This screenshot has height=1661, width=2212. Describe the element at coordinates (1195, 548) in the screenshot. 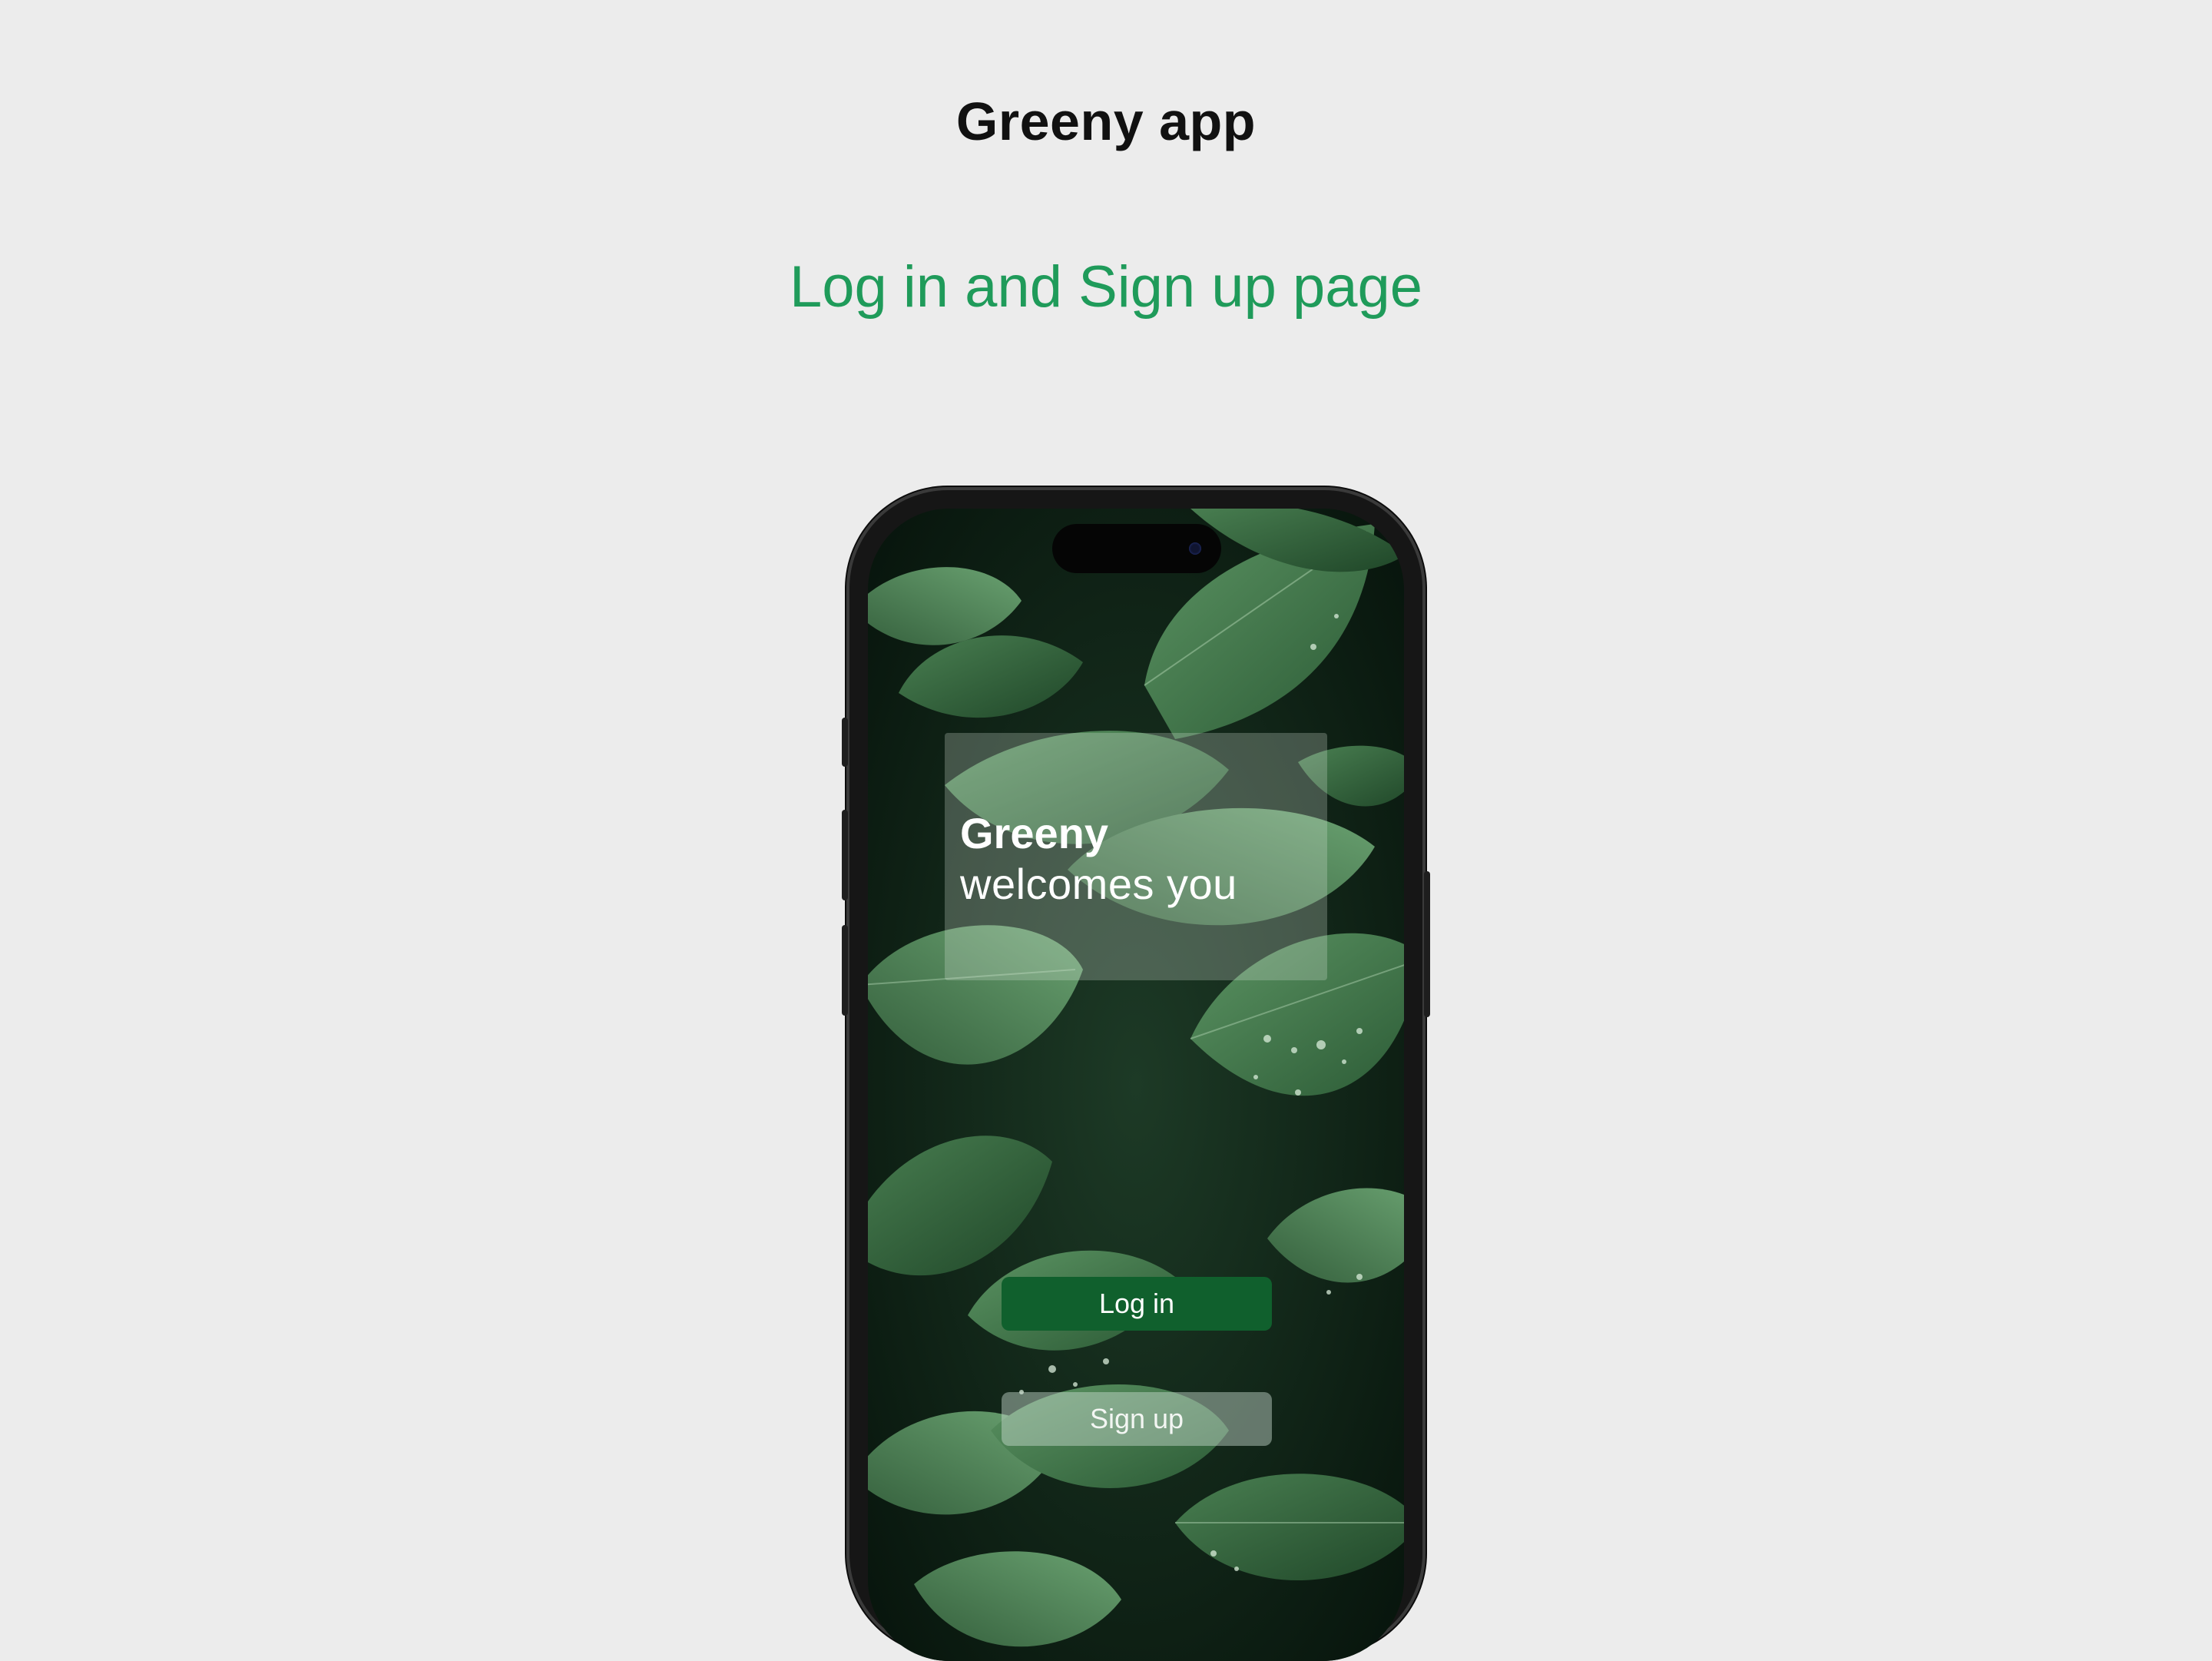

I see `camera-icon` at that location.